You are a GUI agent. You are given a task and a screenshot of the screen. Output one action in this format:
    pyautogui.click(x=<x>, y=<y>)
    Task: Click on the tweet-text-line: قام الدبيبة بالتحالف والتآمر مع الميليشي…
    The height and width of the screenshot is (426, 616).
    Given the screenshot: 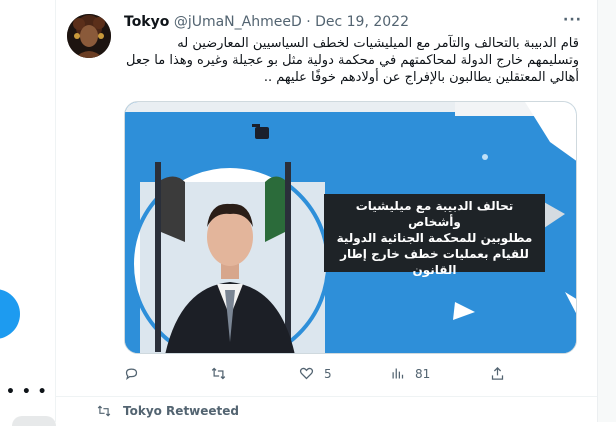 What is the action you would take?
    pyautogui.click(x=378, y=43)
    